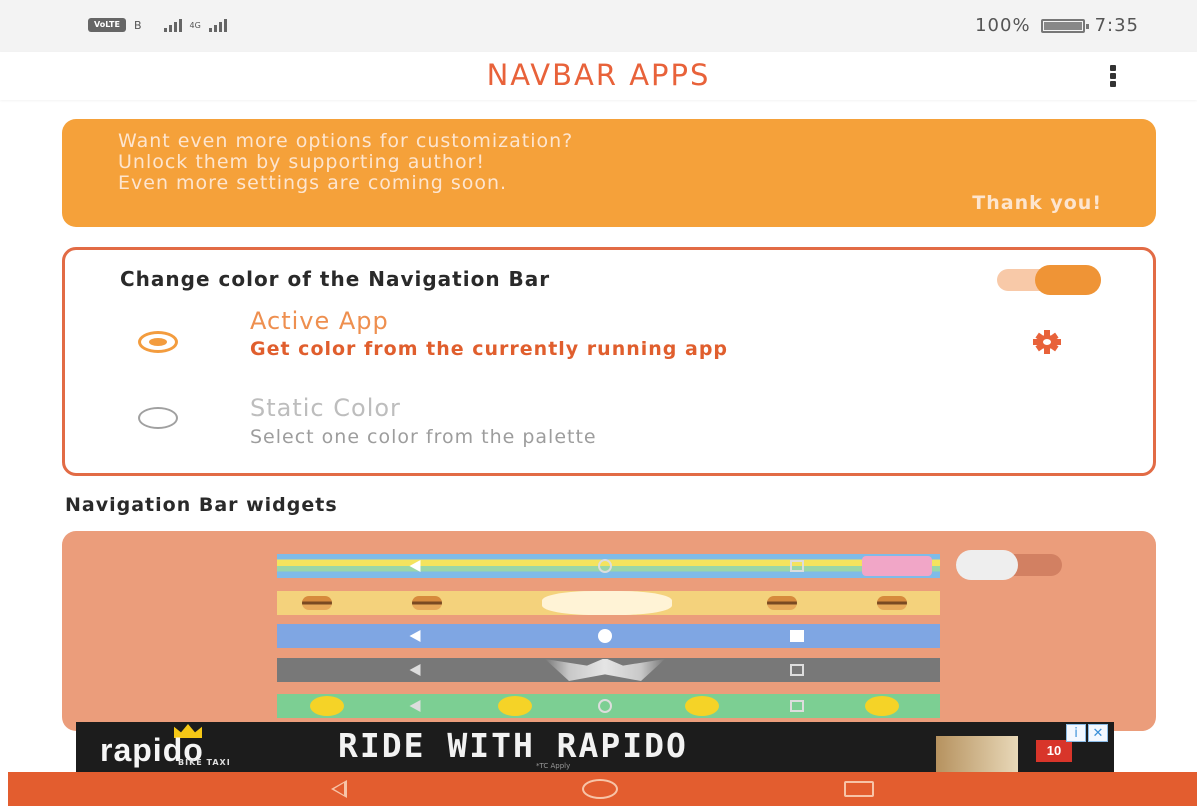  I want to click on more-vert-icon, so click(1113, 76).